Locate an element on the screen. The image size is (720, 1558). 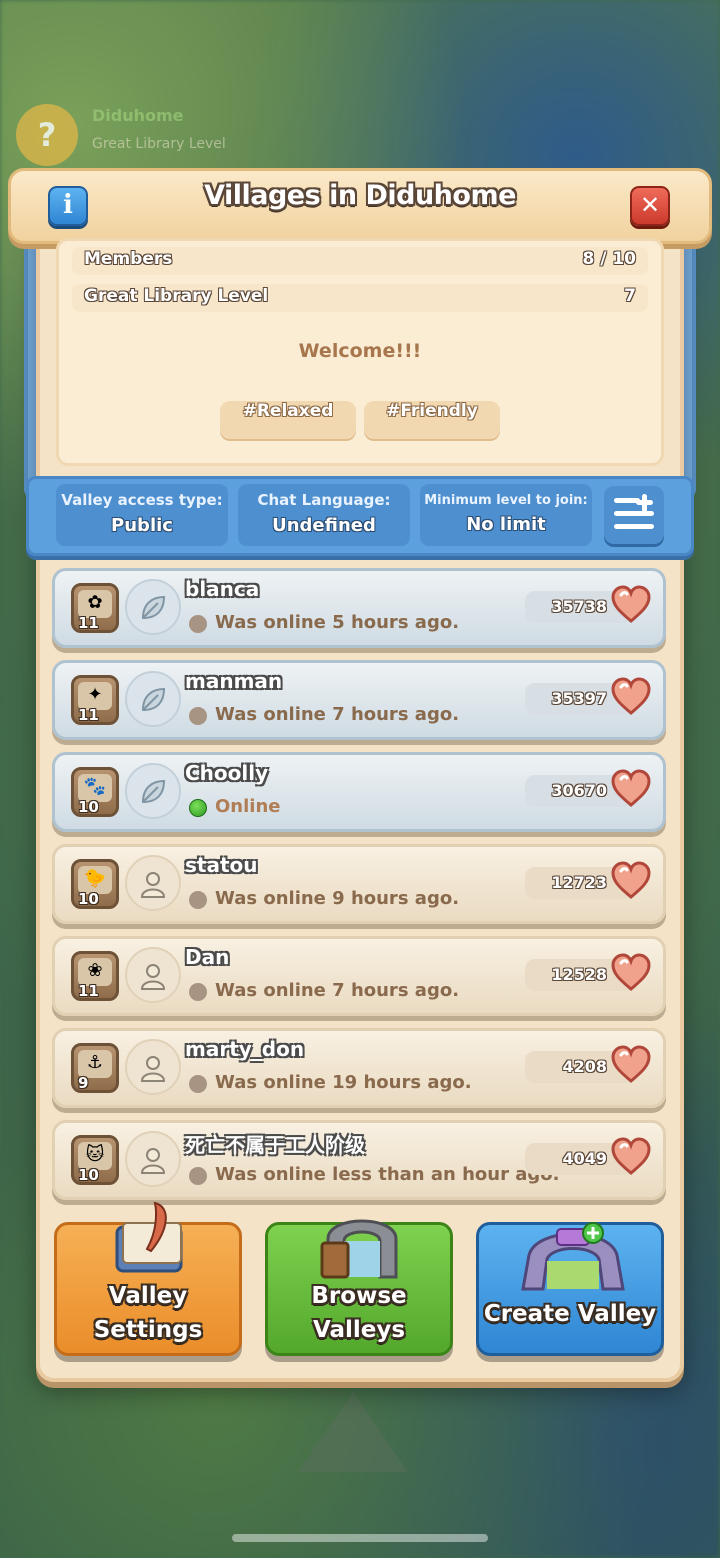
avatar: ✿ 11 is located at coordinates (95, 608).